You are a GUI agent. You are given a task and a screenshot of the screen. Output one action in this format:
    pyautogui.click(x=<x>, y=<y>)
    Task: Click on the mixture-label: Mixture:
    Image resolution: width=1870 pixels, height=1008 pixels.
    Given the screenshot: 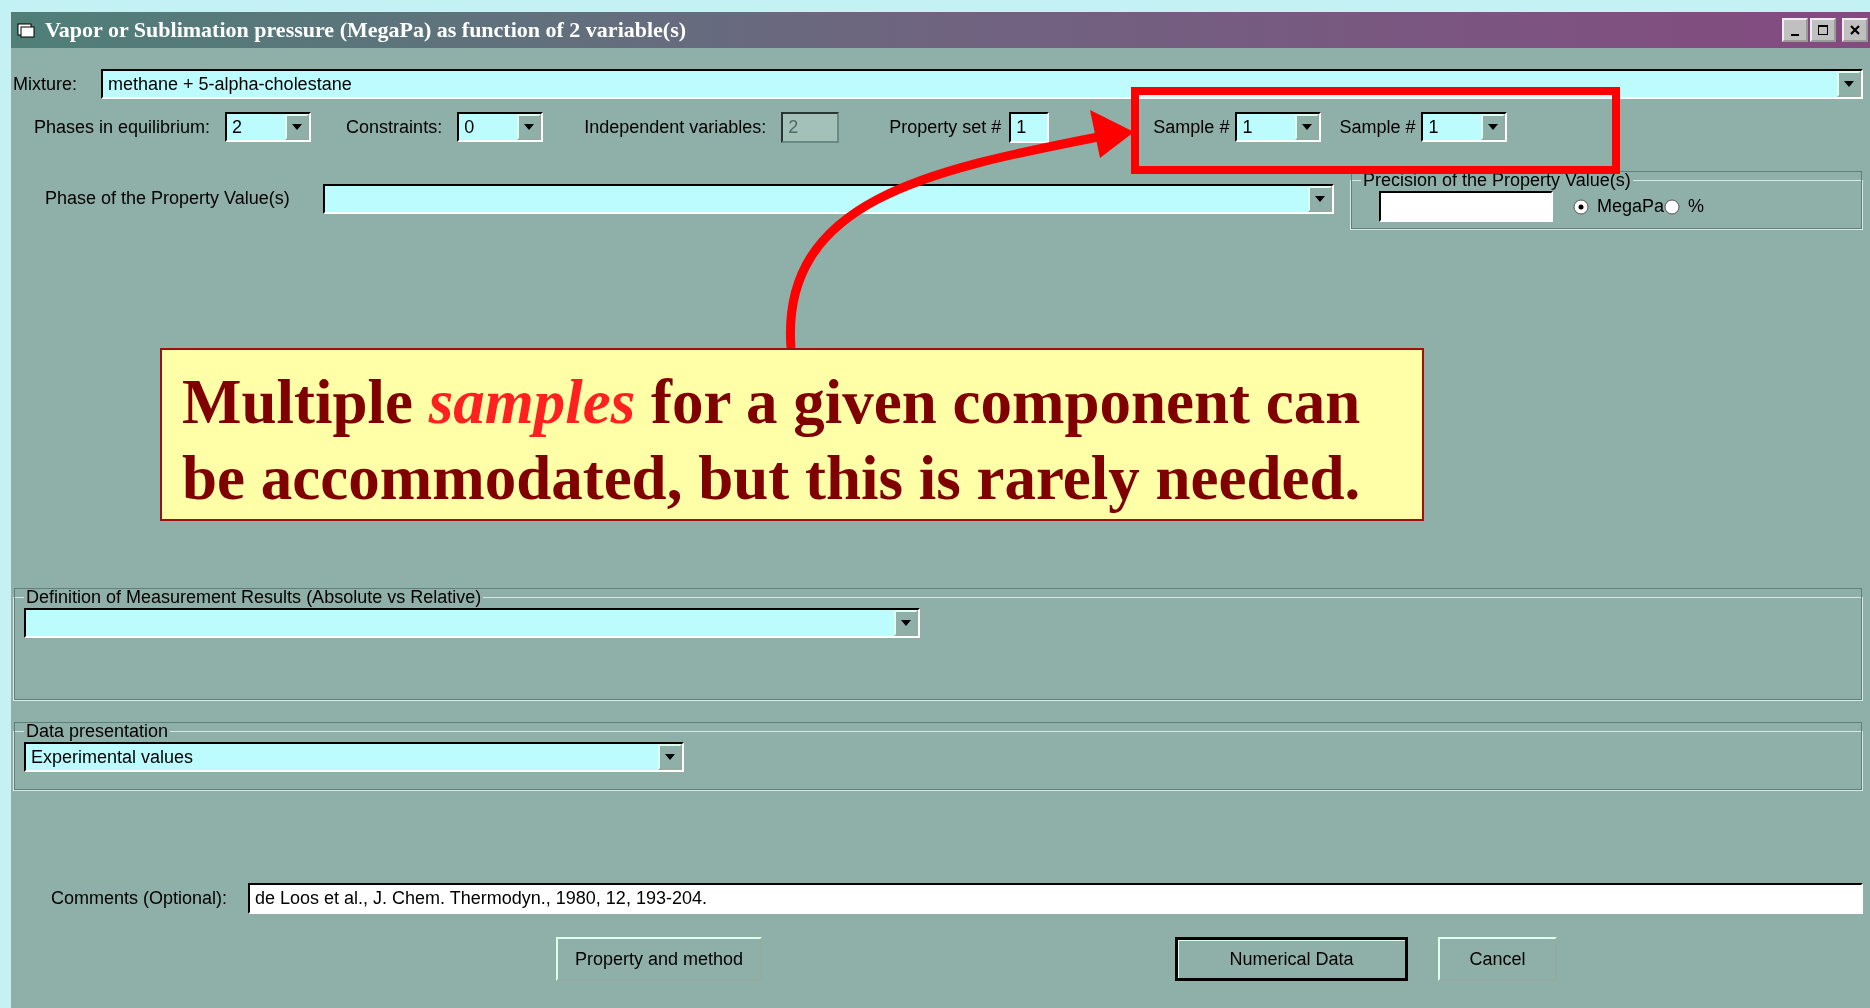 What is the action you would take?
    pyautogui.click(x=45, y=84)
    